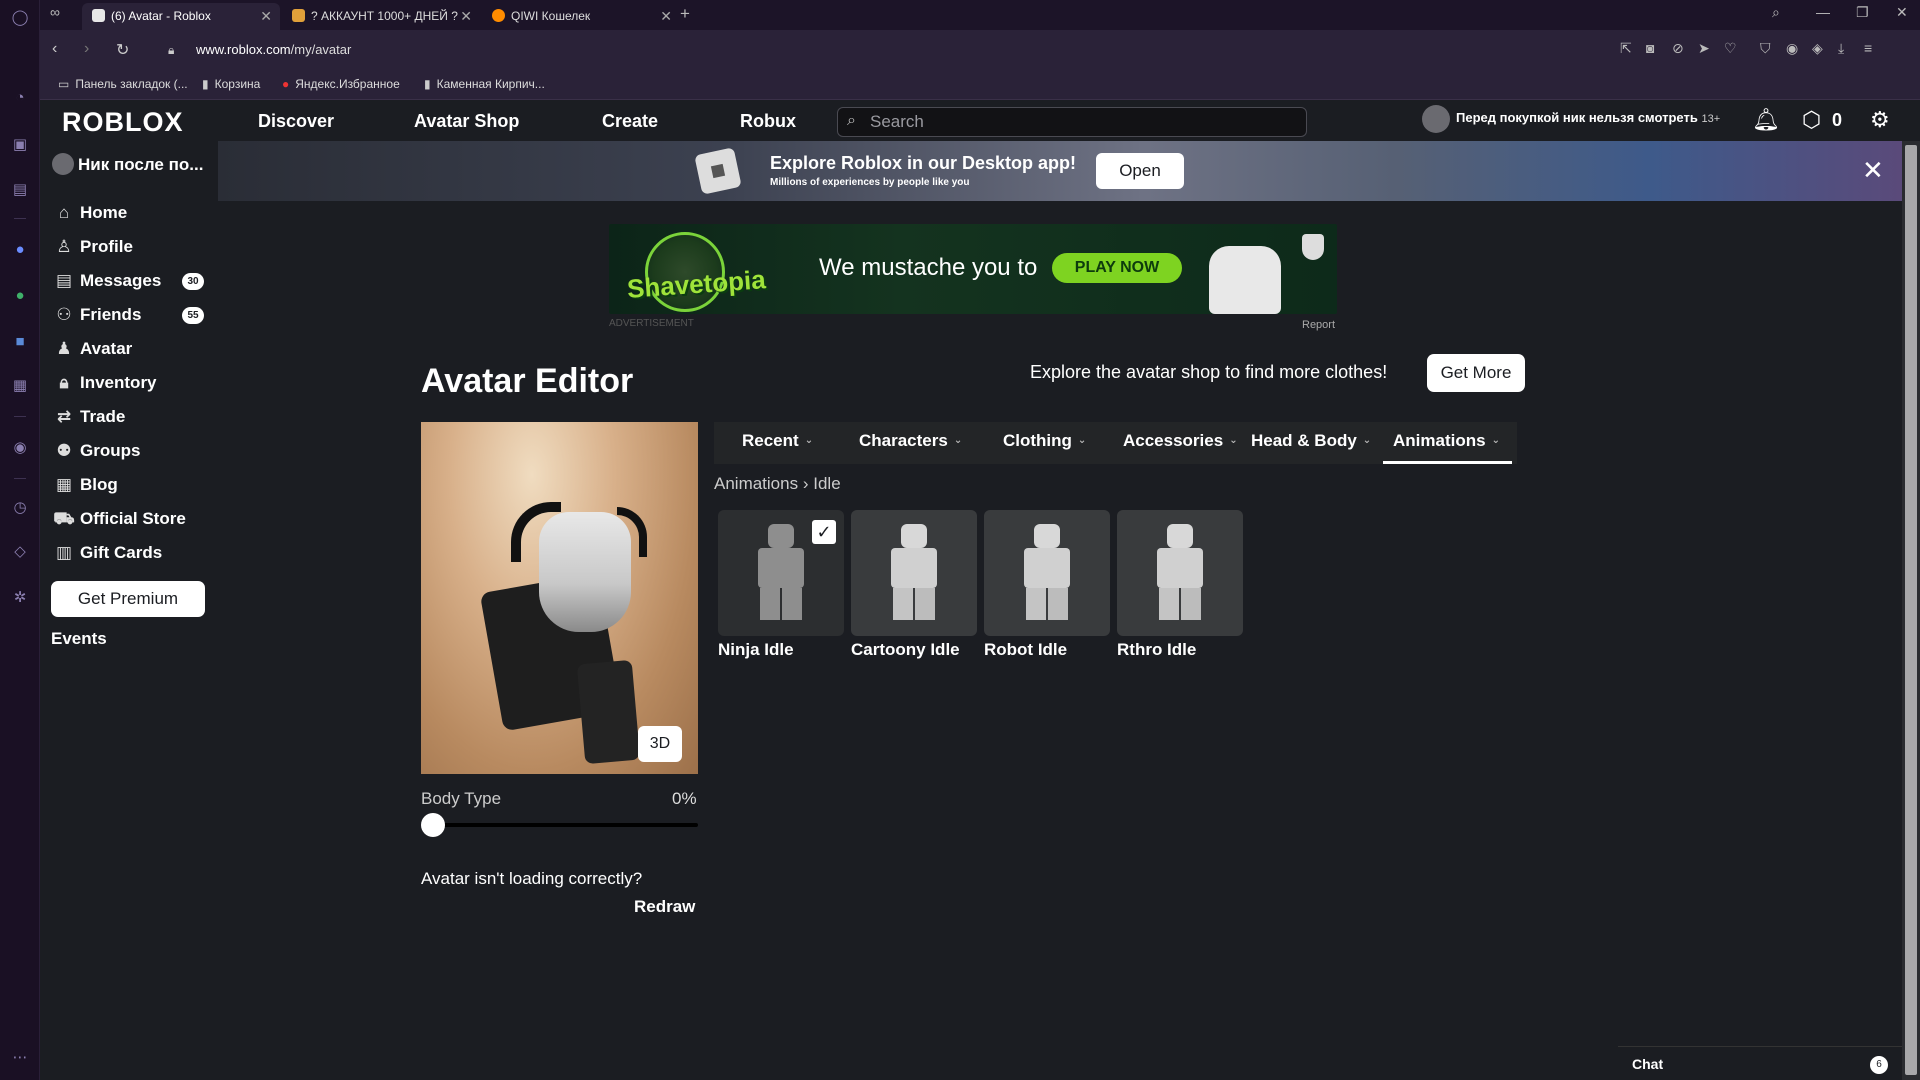 The height and width of the screenshot is (1080, 1920). Describe the element at coordinates (559, 825) in the screenshot. I see `body-type-slider-track` at that location.